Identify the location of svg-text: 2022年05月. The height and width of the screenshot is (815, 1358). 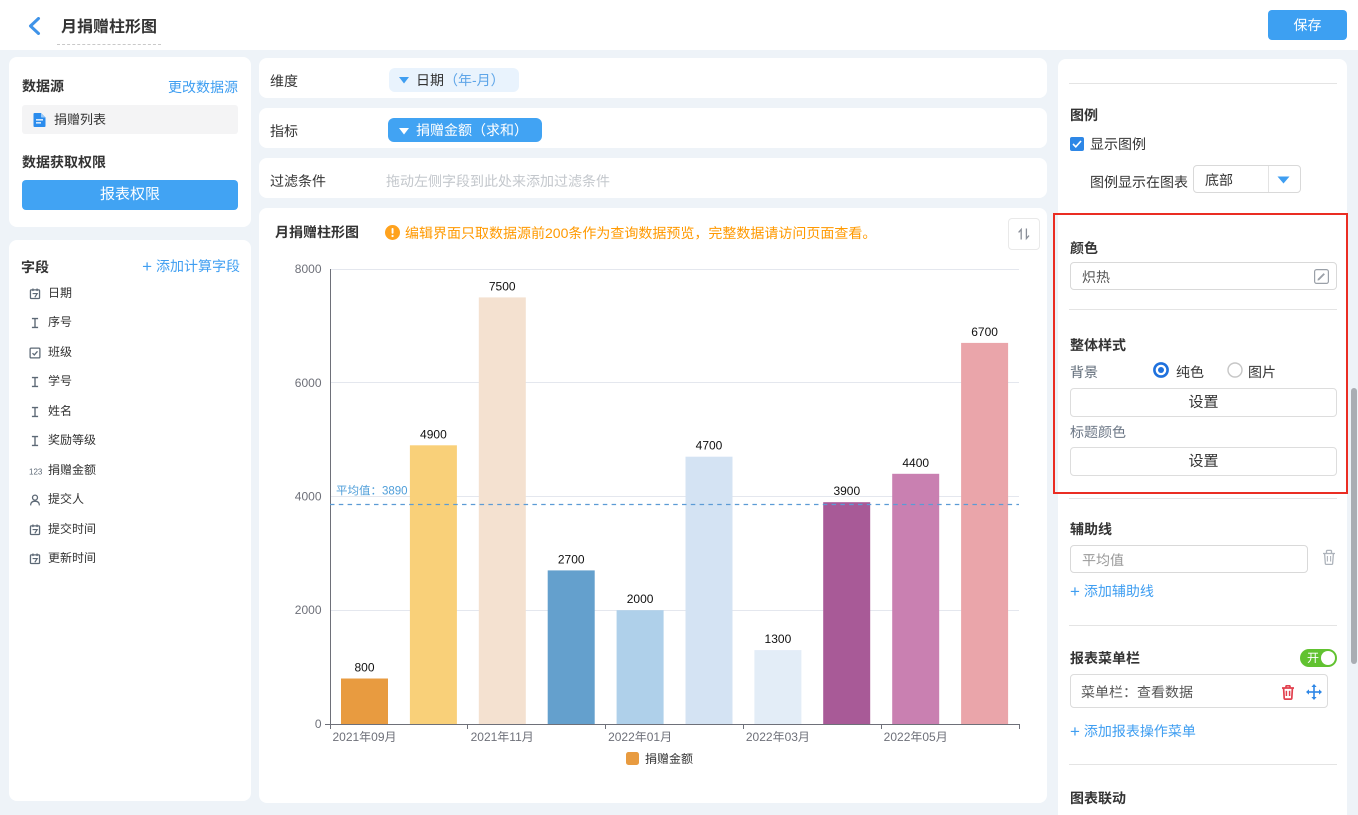
(916, 737).